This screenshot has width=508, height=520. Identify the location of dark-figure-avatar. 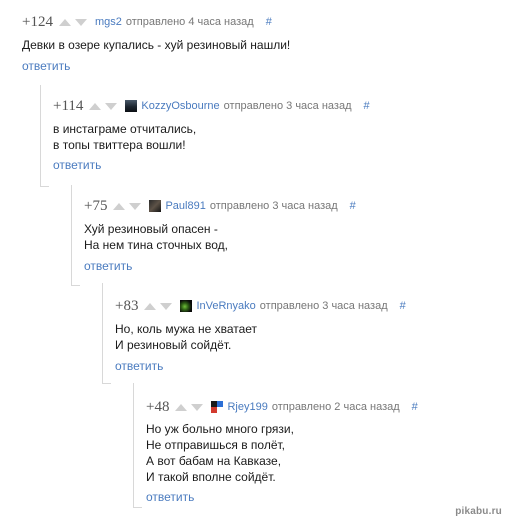
(131, 106).